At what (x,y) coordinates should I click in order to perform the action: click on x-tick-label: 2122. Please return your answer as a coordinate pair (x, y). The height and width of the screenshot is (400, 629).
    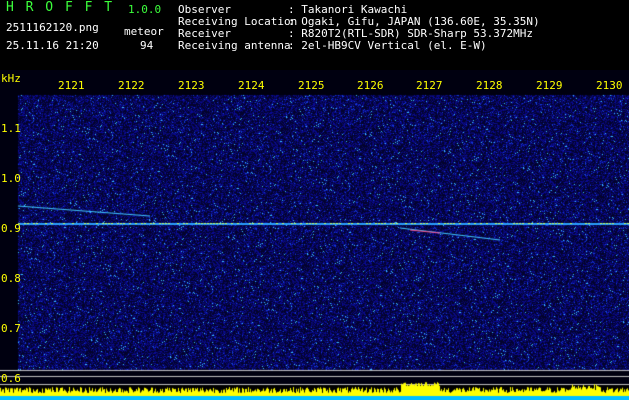
    Looking at the image, I should click on (131, 85).